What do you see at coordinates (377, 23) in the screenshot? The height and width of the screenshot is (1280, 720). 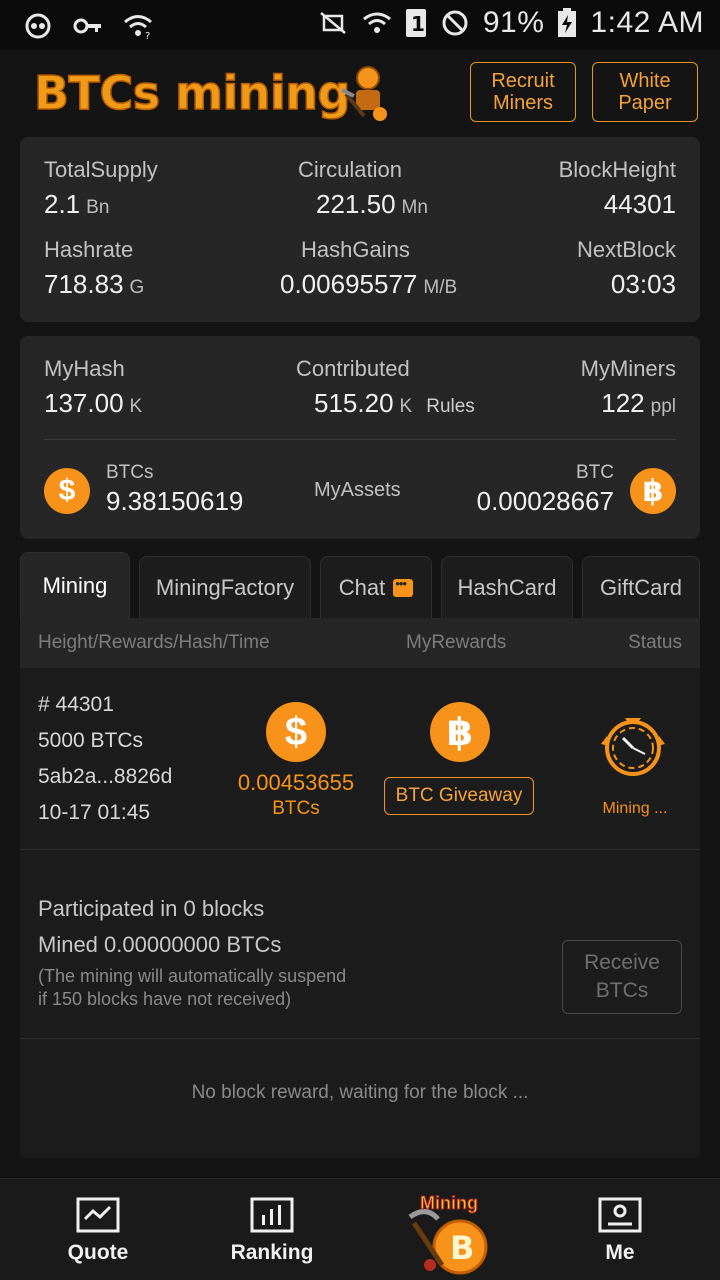 I see `wifi-icon` at bounding box center [377, 23].